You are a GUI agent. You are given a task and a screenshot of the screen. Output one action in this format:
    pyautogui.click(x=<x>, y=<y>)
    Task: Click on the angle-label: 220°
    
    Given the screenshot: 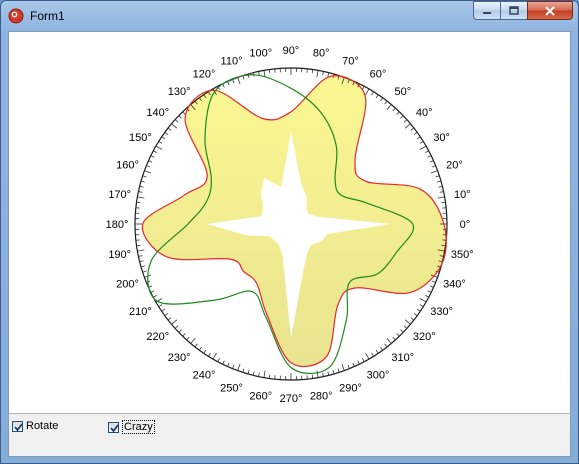 What is the action you would take?
    pyautogui.click(x=157, y=337)
    